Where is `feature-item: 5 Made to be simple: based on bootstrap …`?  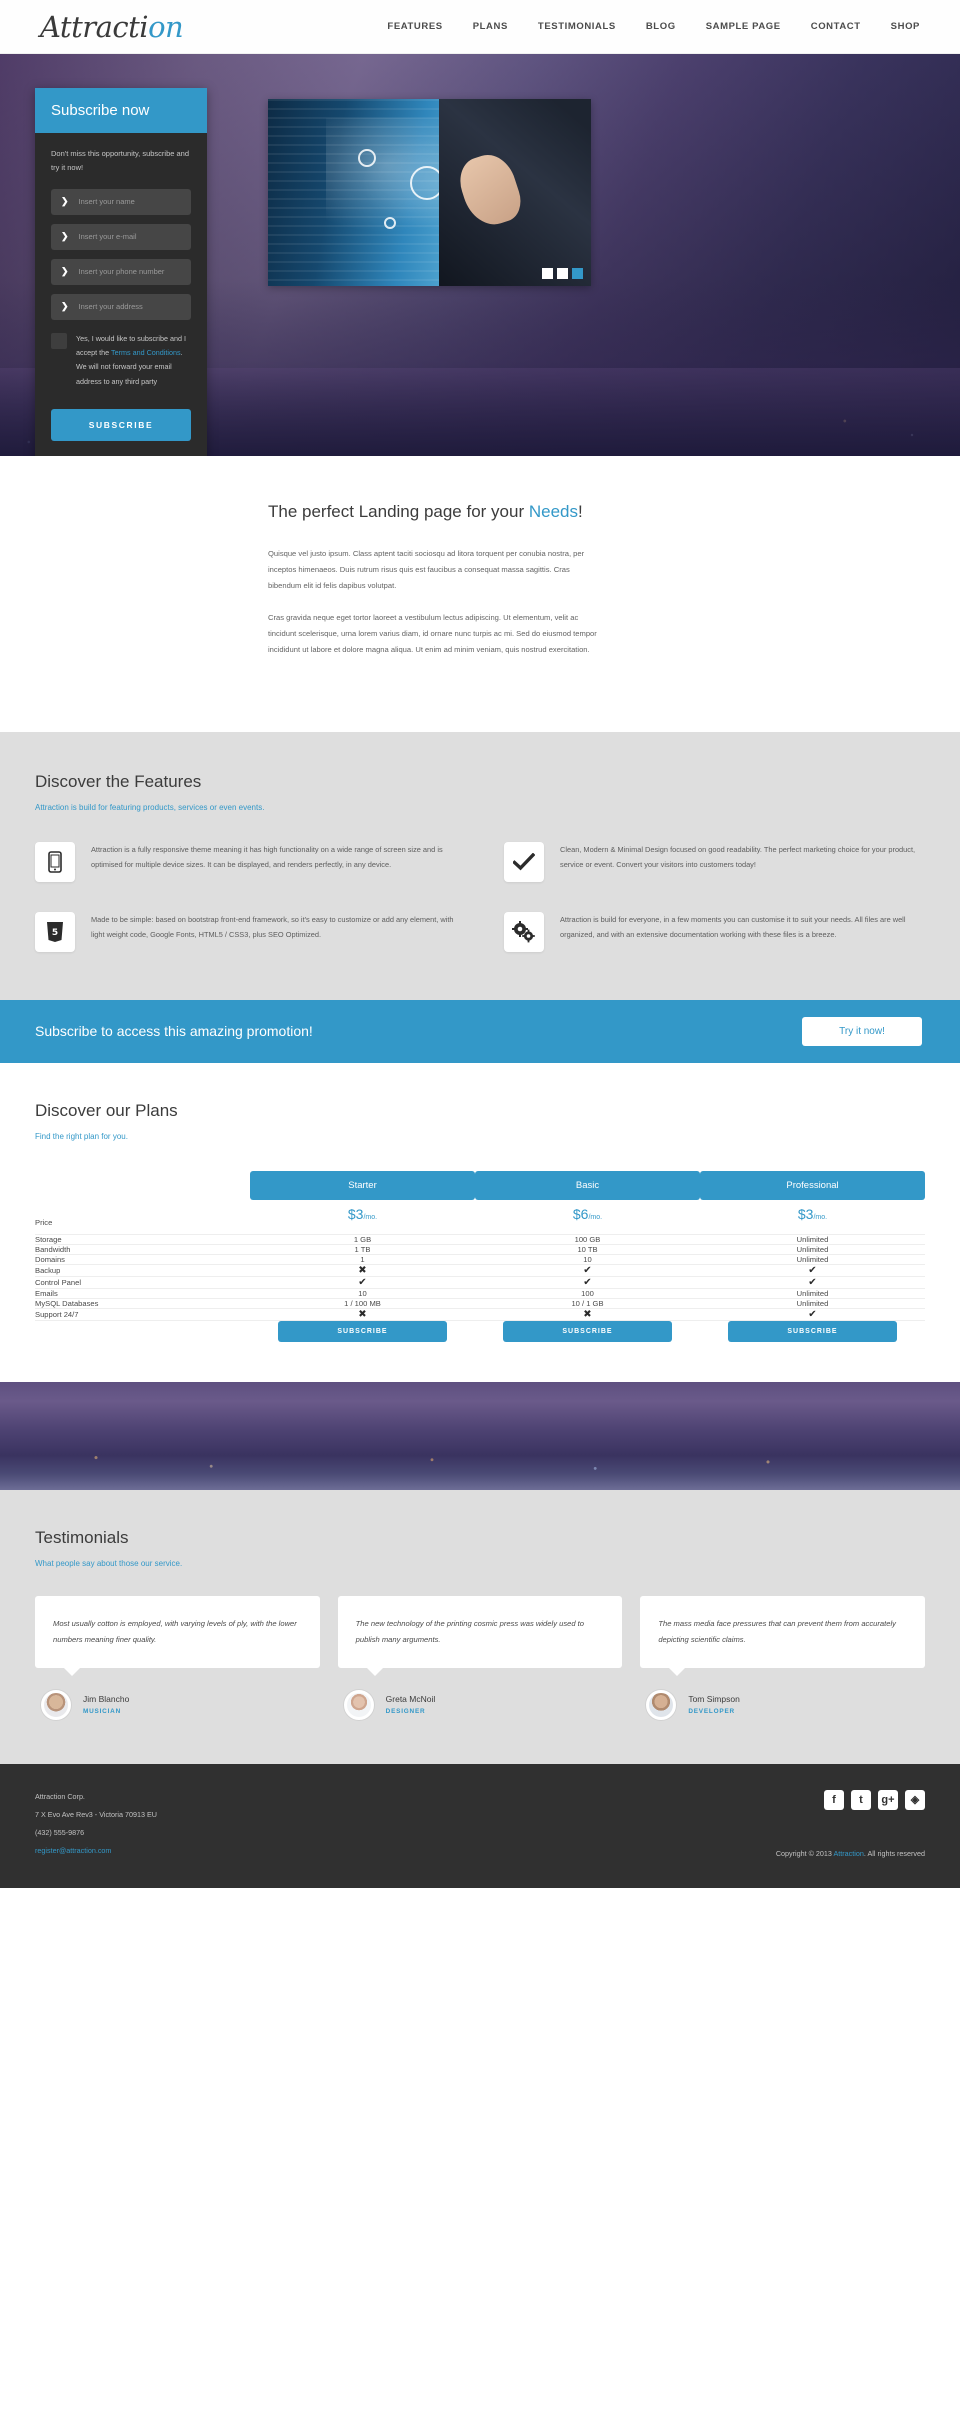
feature-item: 5 Made to be simple: based on bootstrap … is located at coordinates (245, 931).